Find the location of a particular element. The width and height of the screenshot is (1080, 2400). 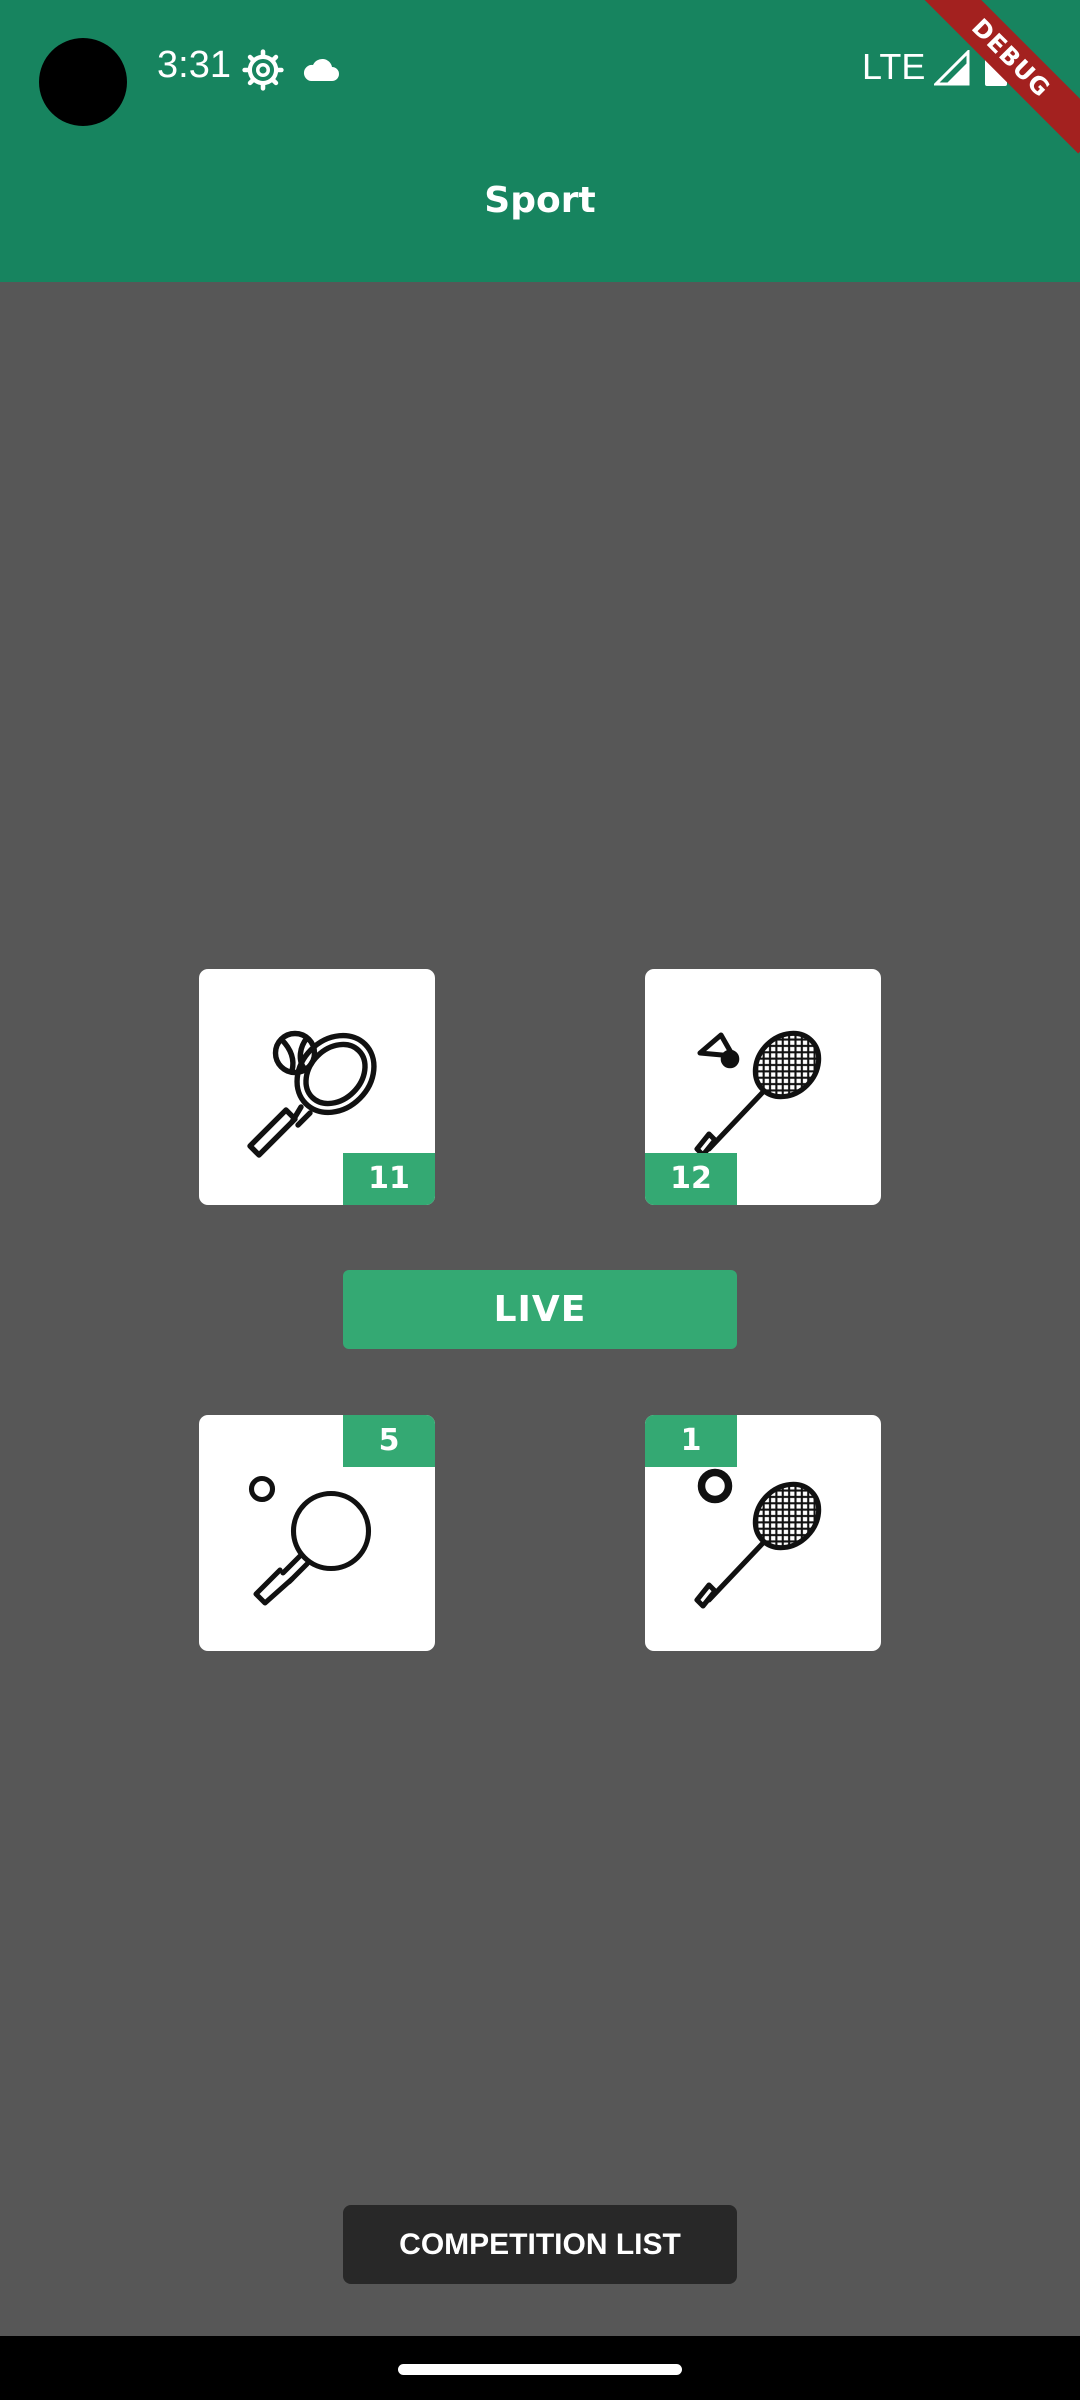

debug-banner: DEBUG is located at coordinates (1000, 80).